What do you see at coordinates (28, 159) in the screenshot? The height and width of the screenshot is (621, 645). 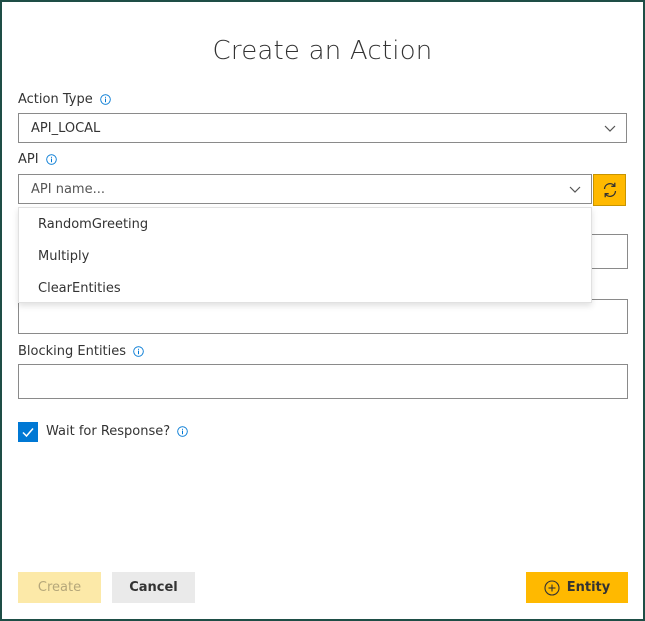 I see `api-label: API` at bounding box center [28, 159].